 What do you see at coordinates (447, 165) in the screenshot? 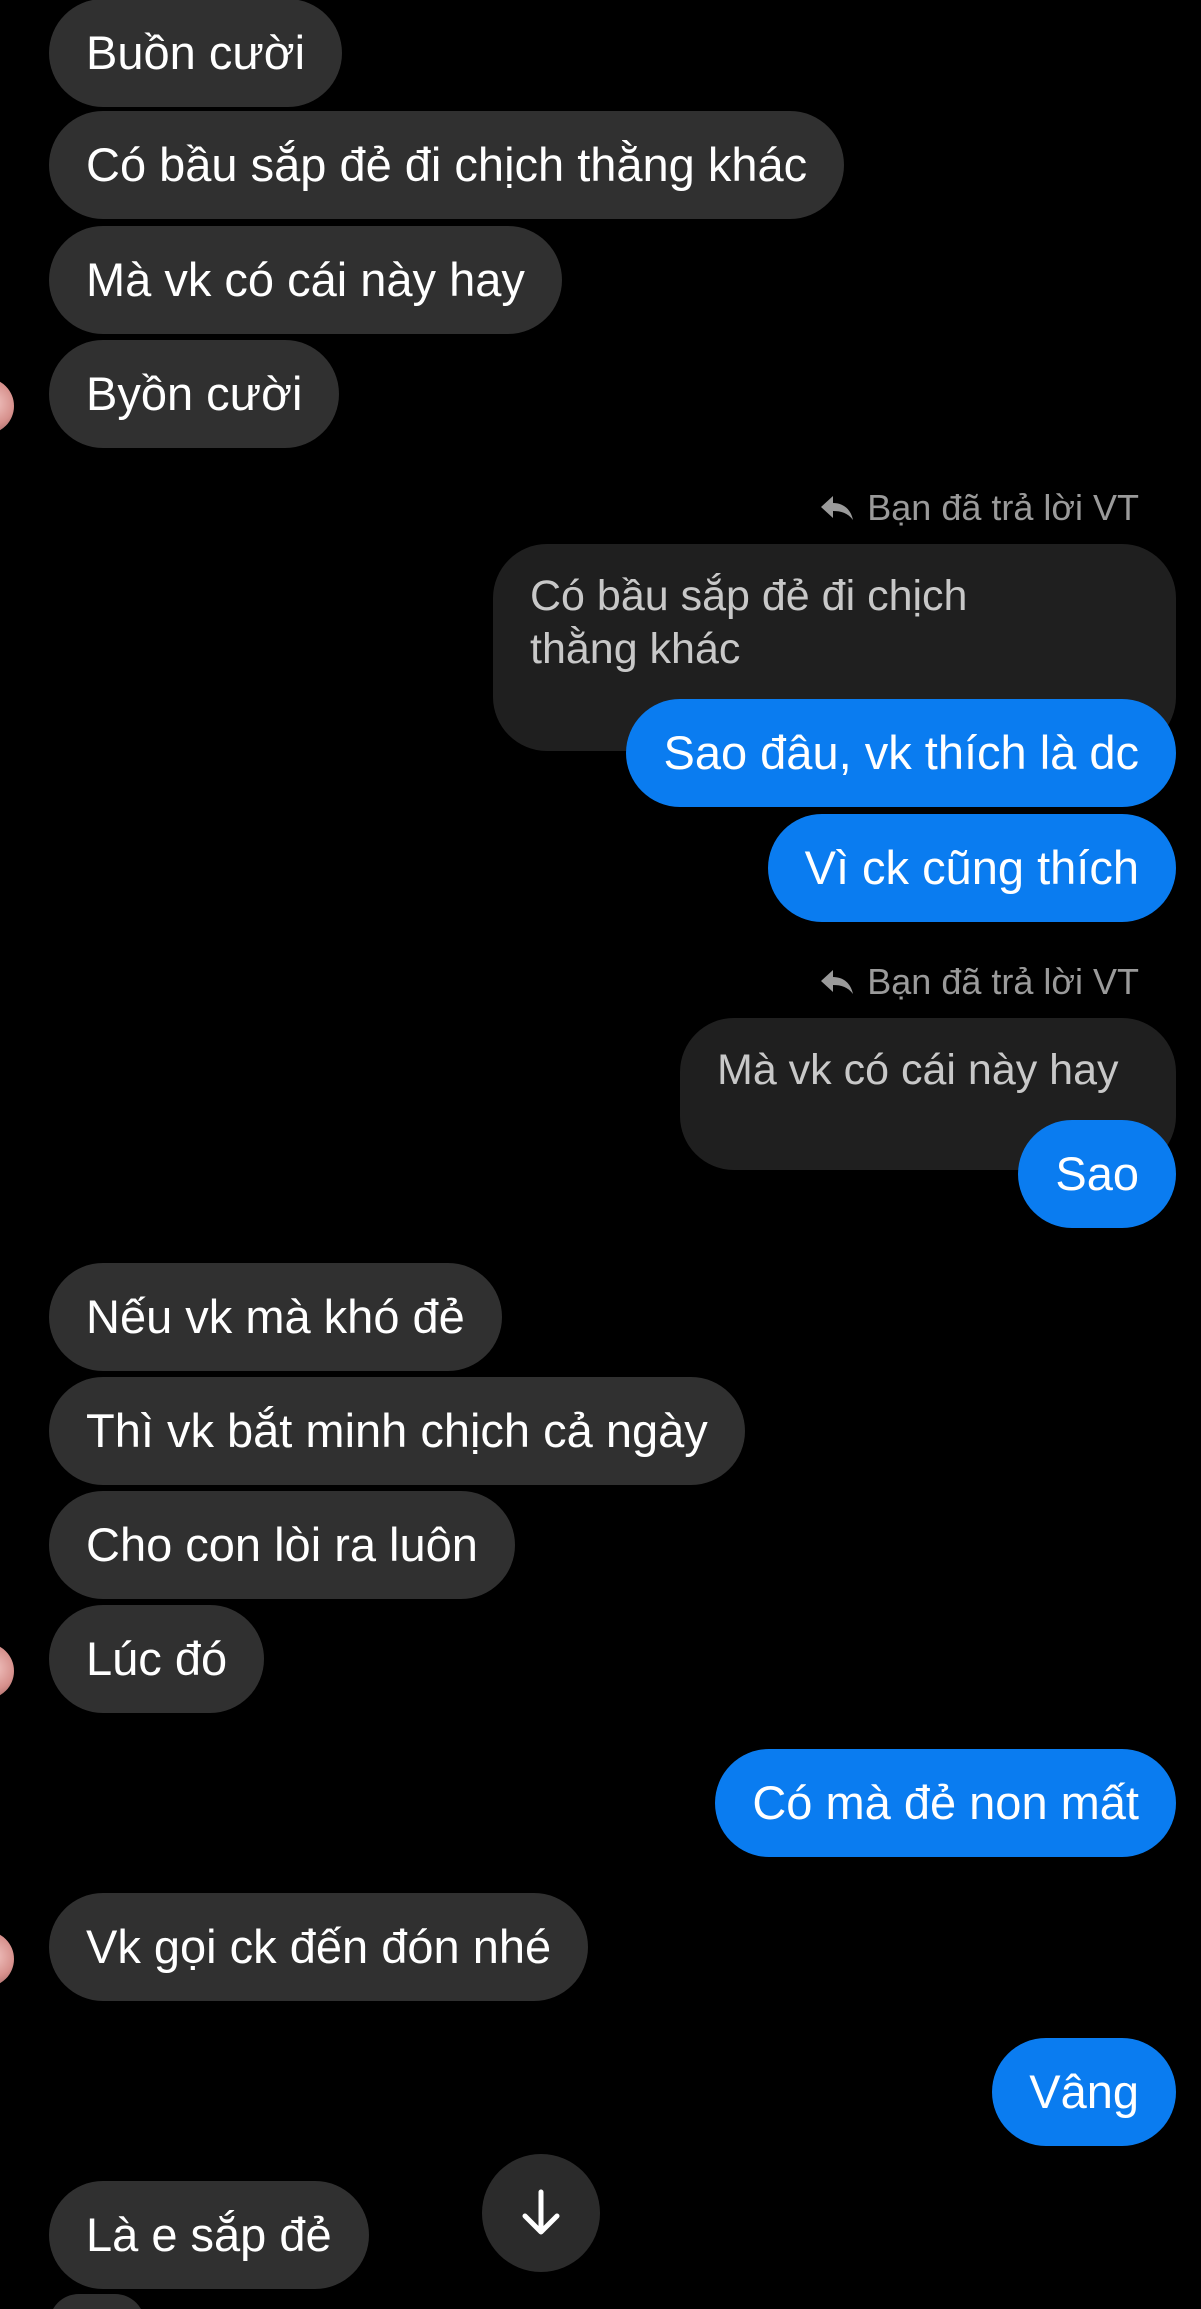
I see `incoming-message: Có bầu sắp đẻ đi chịch thằng khác` at bounding box center [447, 165].